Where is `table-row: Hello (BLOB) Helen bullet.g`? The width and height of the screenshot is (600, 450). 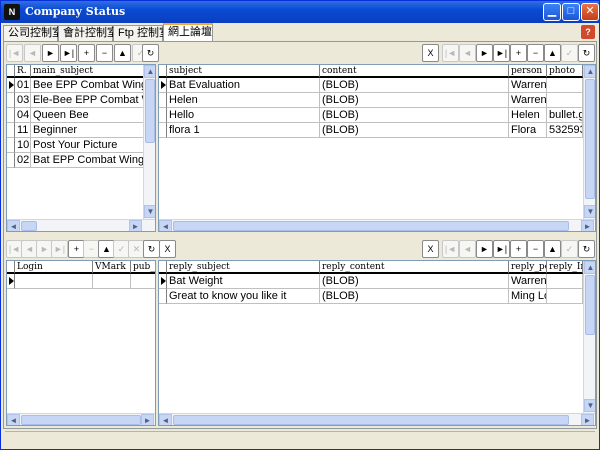
table-row: Hello (BLOB) Helen bullet.g is located at coordinates (371, 115).